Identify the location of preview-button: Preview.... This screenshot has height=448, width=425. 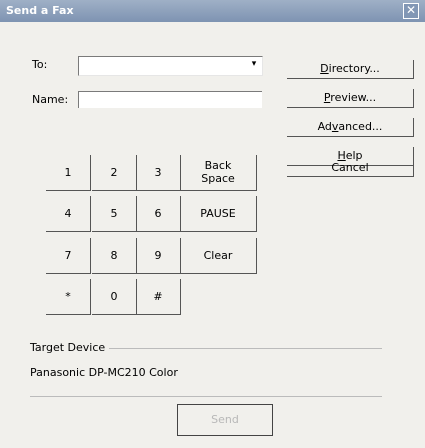
(350, 98).